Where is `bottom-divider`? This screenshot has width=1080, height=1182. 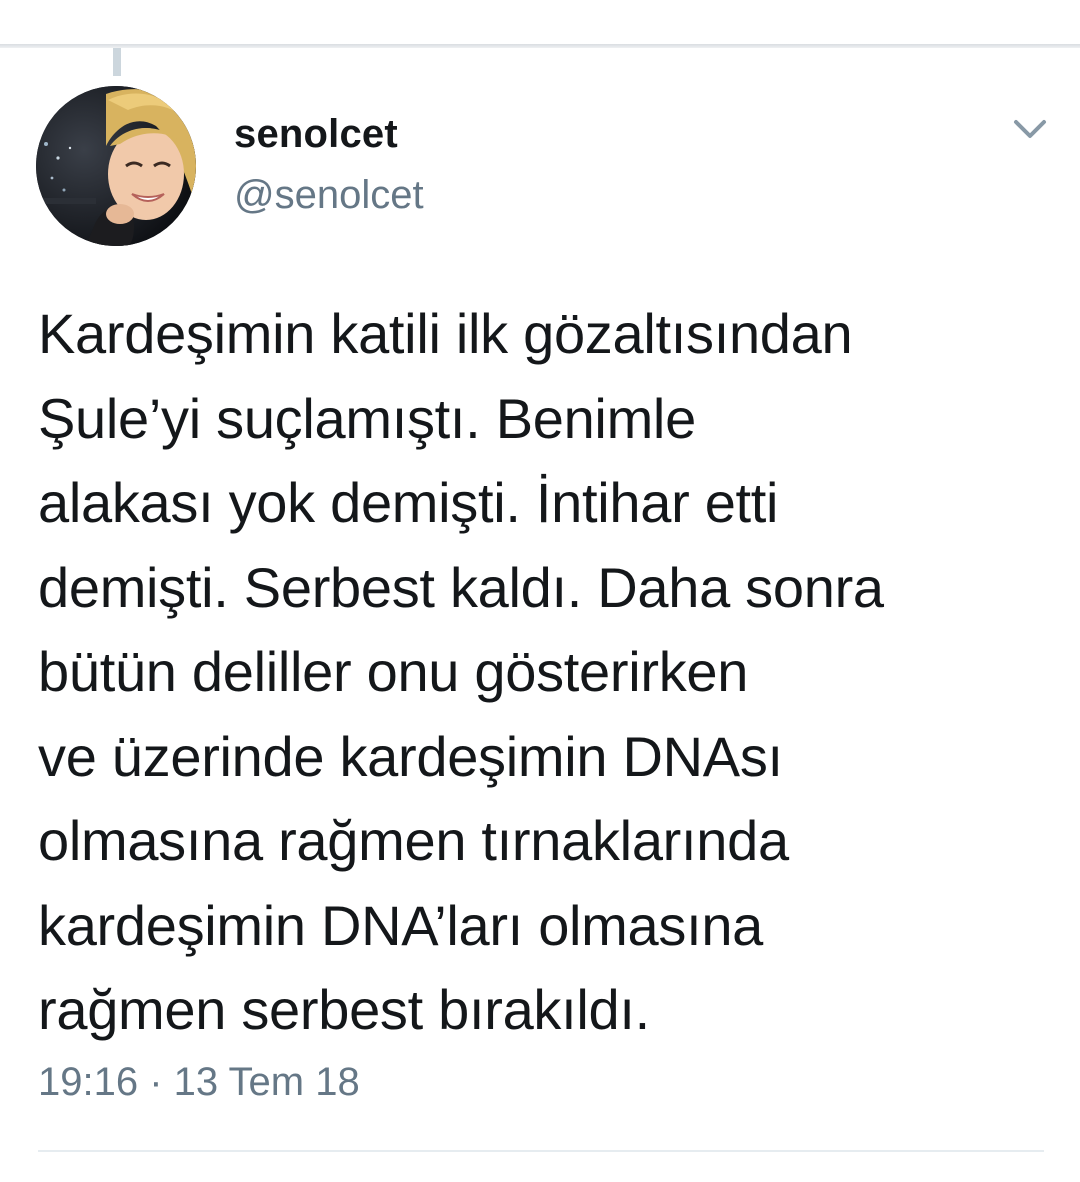 bottom-divider is located at coordinates (541, 1151).